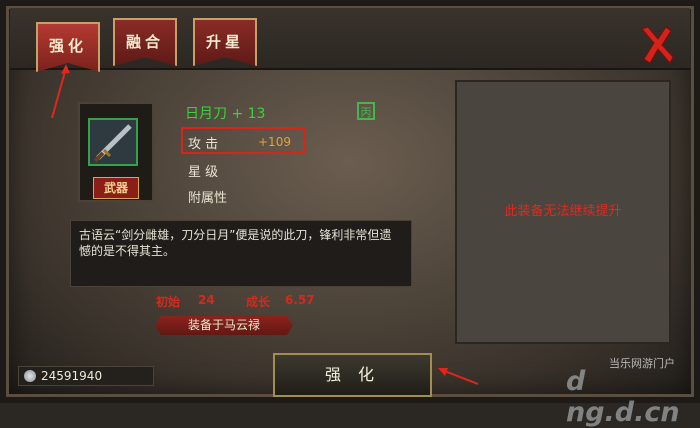 The width and height of the screenshot is (700, 428). Describe the element at coordinates (458, 376) in the screenshot. I see `annotation-arrow-button` at that location.